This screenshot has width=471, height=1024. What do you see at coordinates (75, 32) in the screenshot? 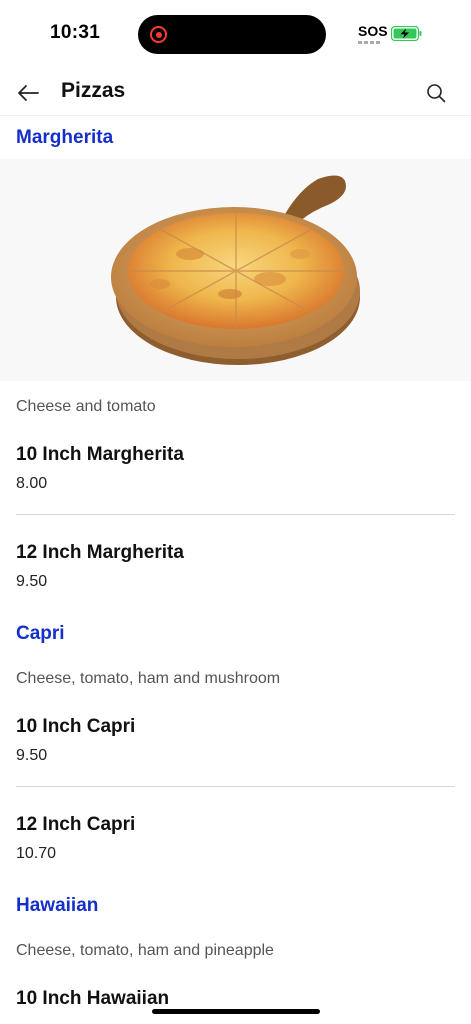
I see `status-time: 10:31` at bounding box center [75, 32].